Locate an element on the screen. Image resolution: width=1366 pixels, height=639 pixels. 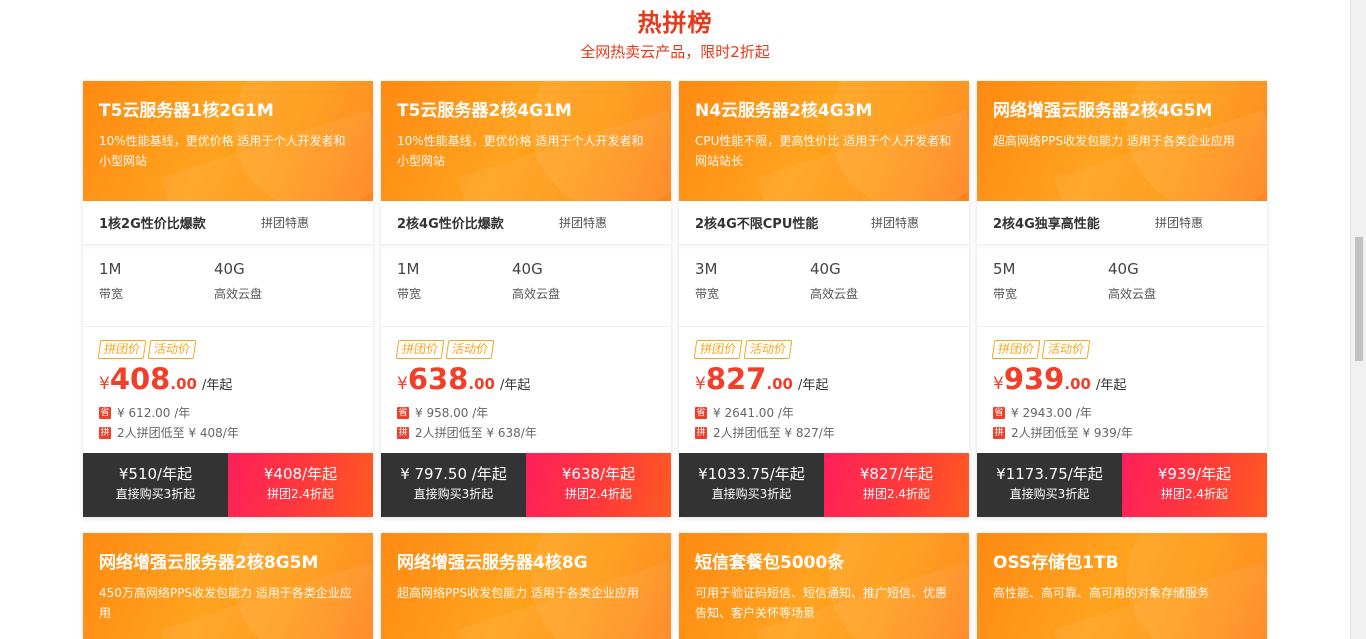
original-price-row: 省 ¥ 2641.00 /年 is located at coordinates (824, 413).